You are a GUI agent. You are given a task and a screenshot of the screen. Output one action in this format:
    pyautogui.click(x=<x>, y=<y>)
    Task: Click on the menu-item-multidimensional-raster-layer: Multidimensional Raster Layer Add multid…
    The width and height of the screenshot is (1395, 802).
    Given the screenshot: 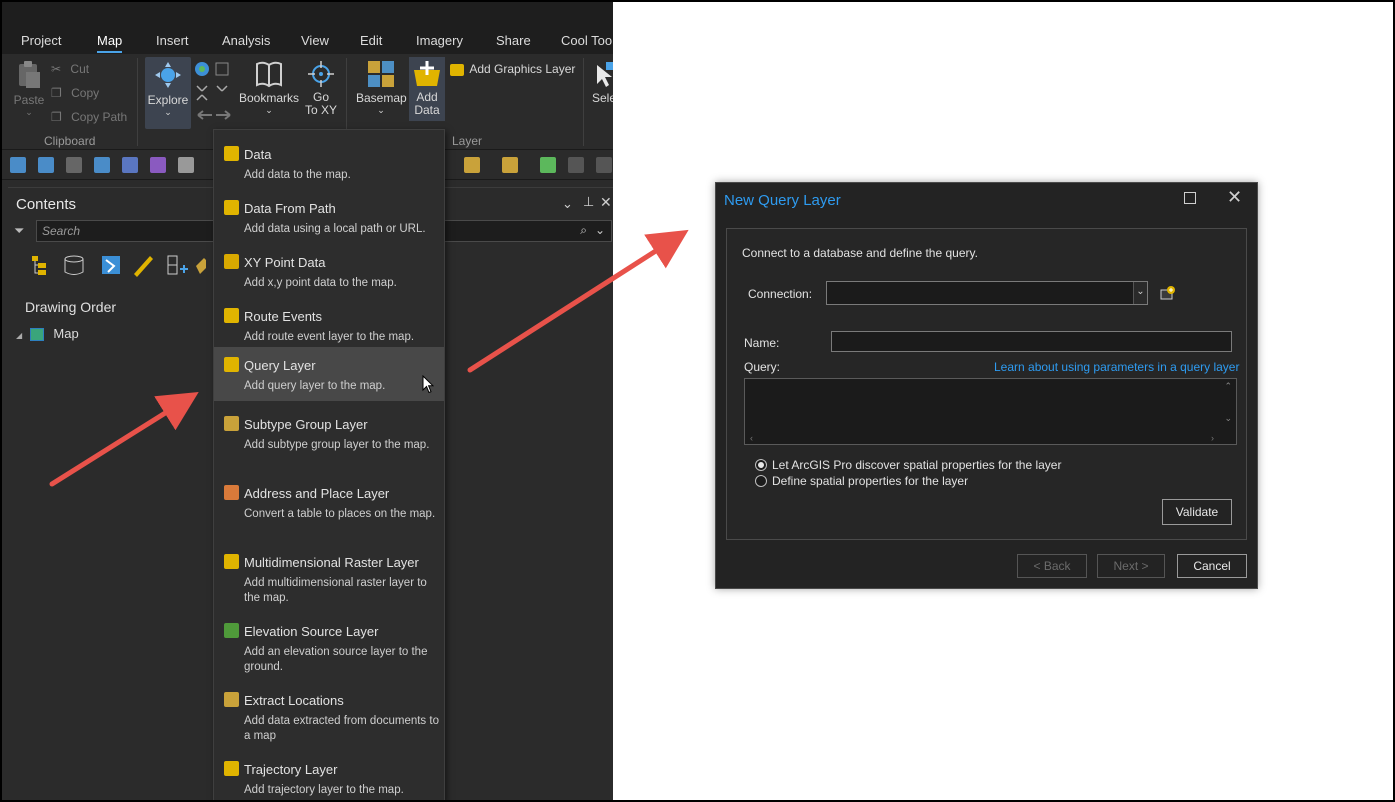 What is the action you would take?
    pyautogui.click(x=329, y=579)
    